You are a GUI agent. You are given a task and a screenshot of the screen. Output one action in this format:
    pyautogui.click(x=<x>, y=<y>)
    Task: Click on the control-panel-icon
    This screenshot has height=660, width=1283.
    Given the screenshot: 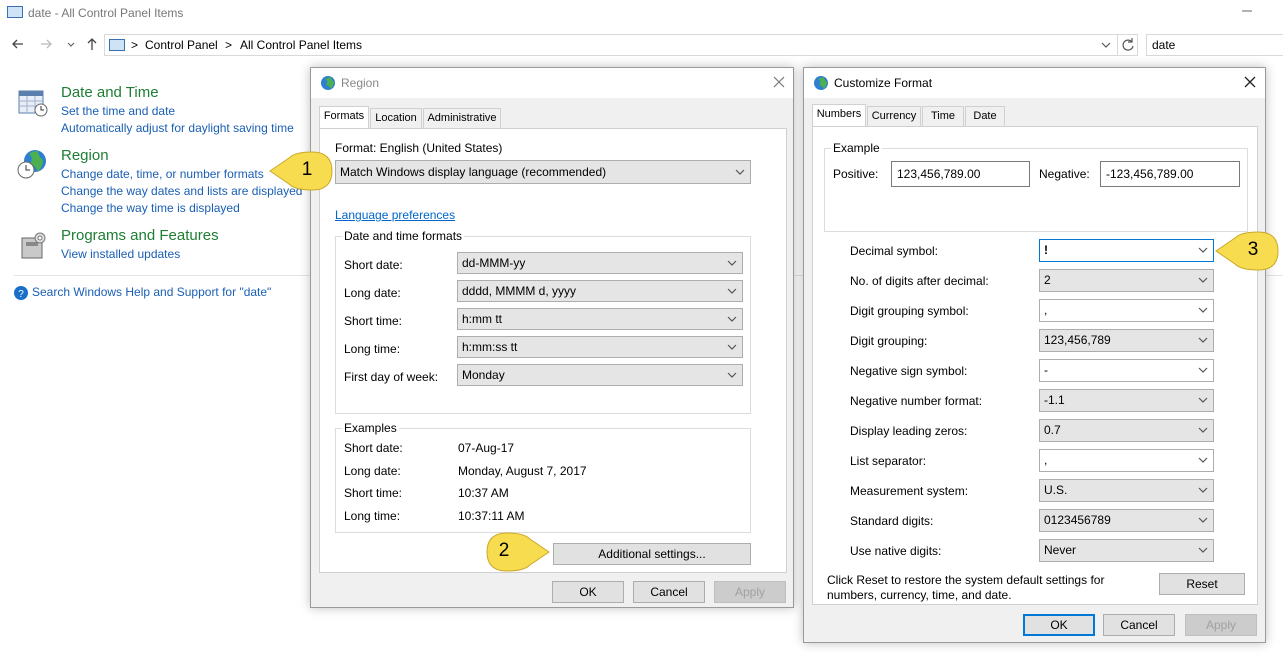 What is the action you would take?
    pyautogui.click(x=15, y=12)
    